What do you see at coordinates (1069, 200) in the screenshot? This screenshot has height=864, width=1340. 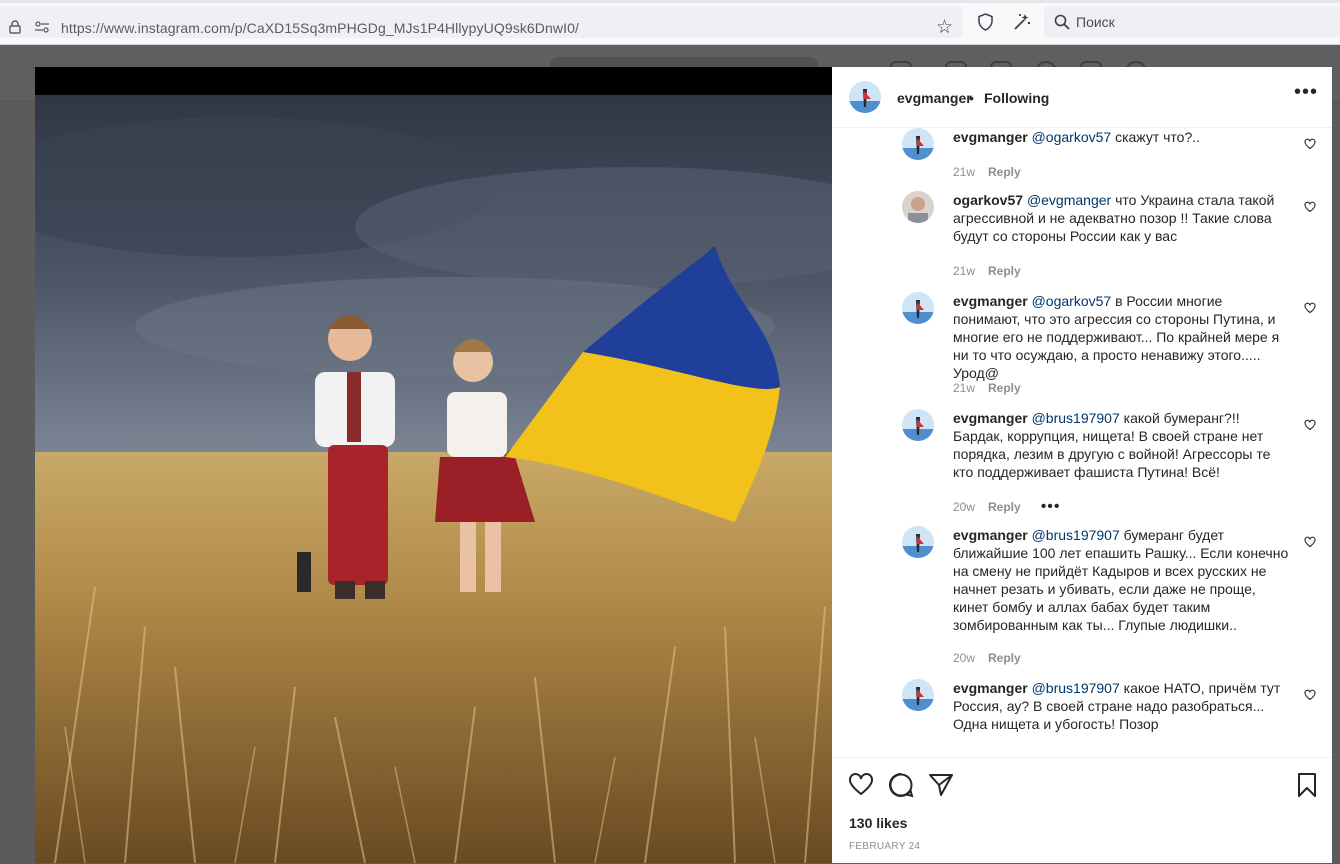 I see `comment-mention: @evgmanger` at bounding box center [1069, 200].